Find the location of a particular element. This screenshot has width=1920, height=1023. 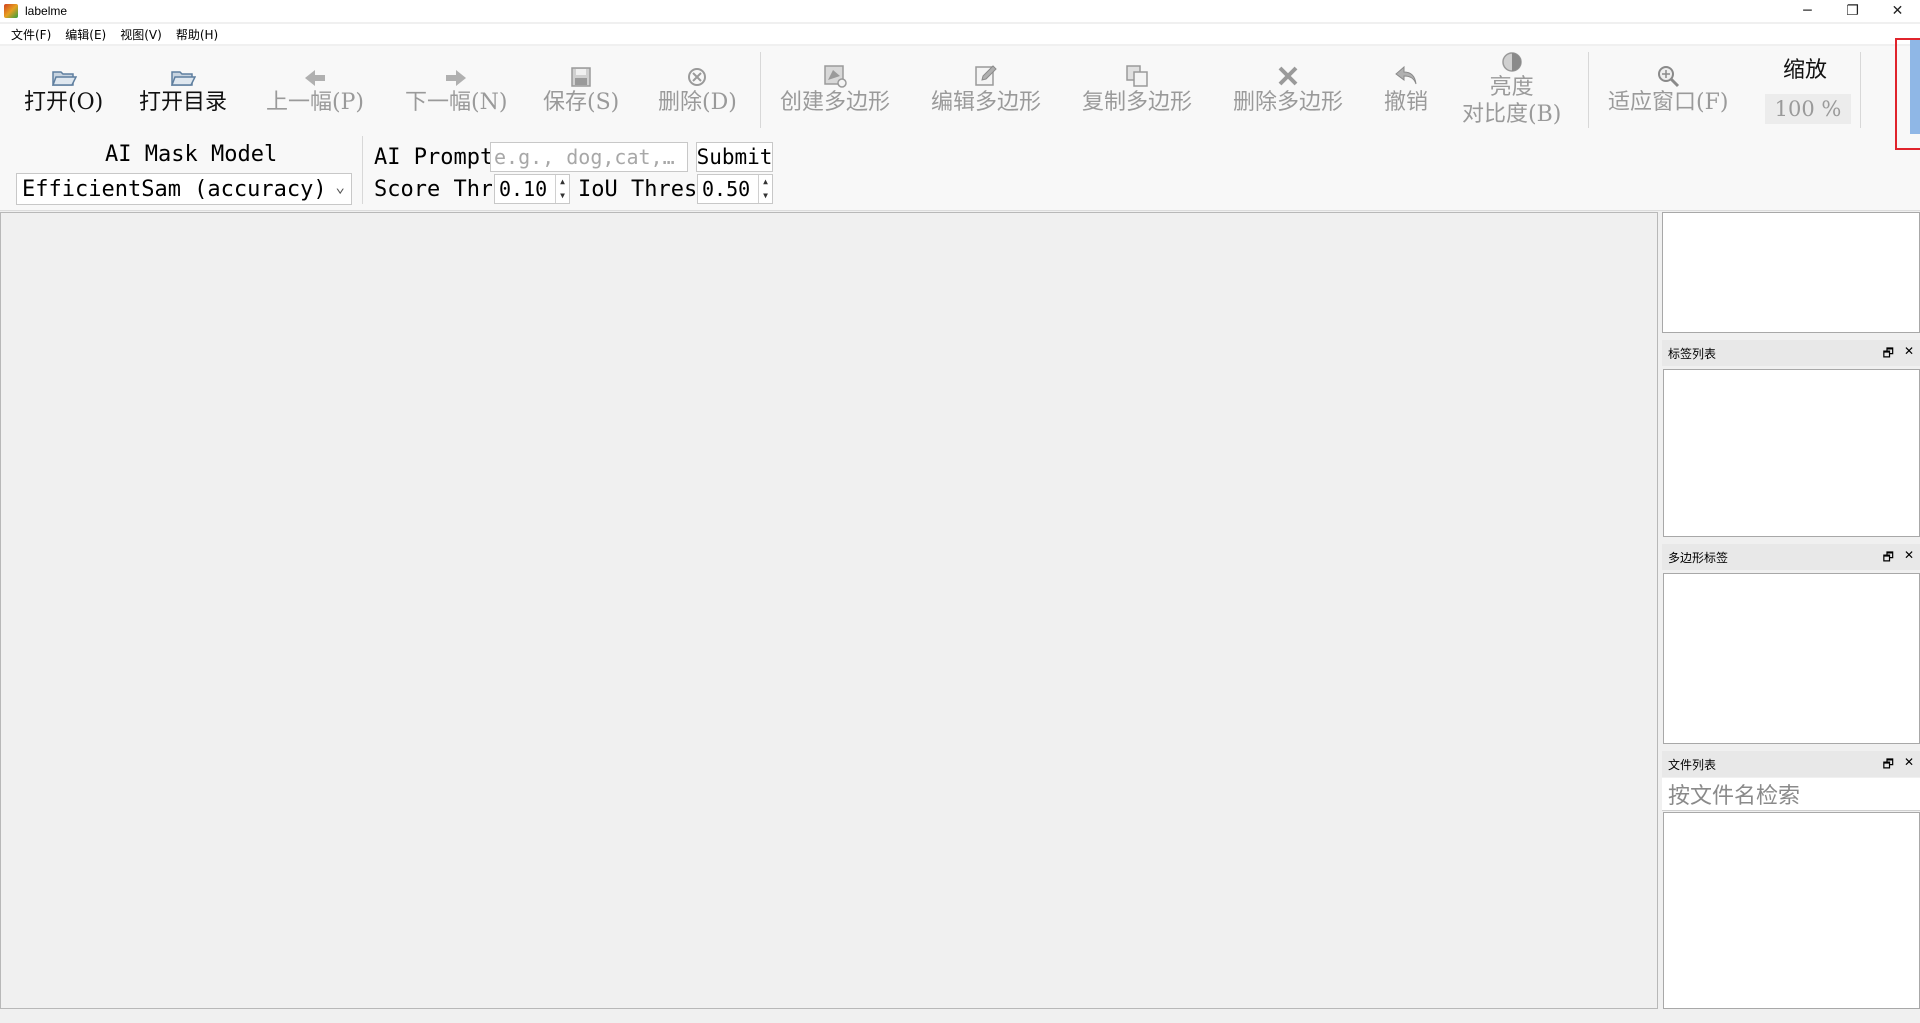

ai-mask-model-value: EfficientSam (accuracy) is located at coordinates (174, 189).